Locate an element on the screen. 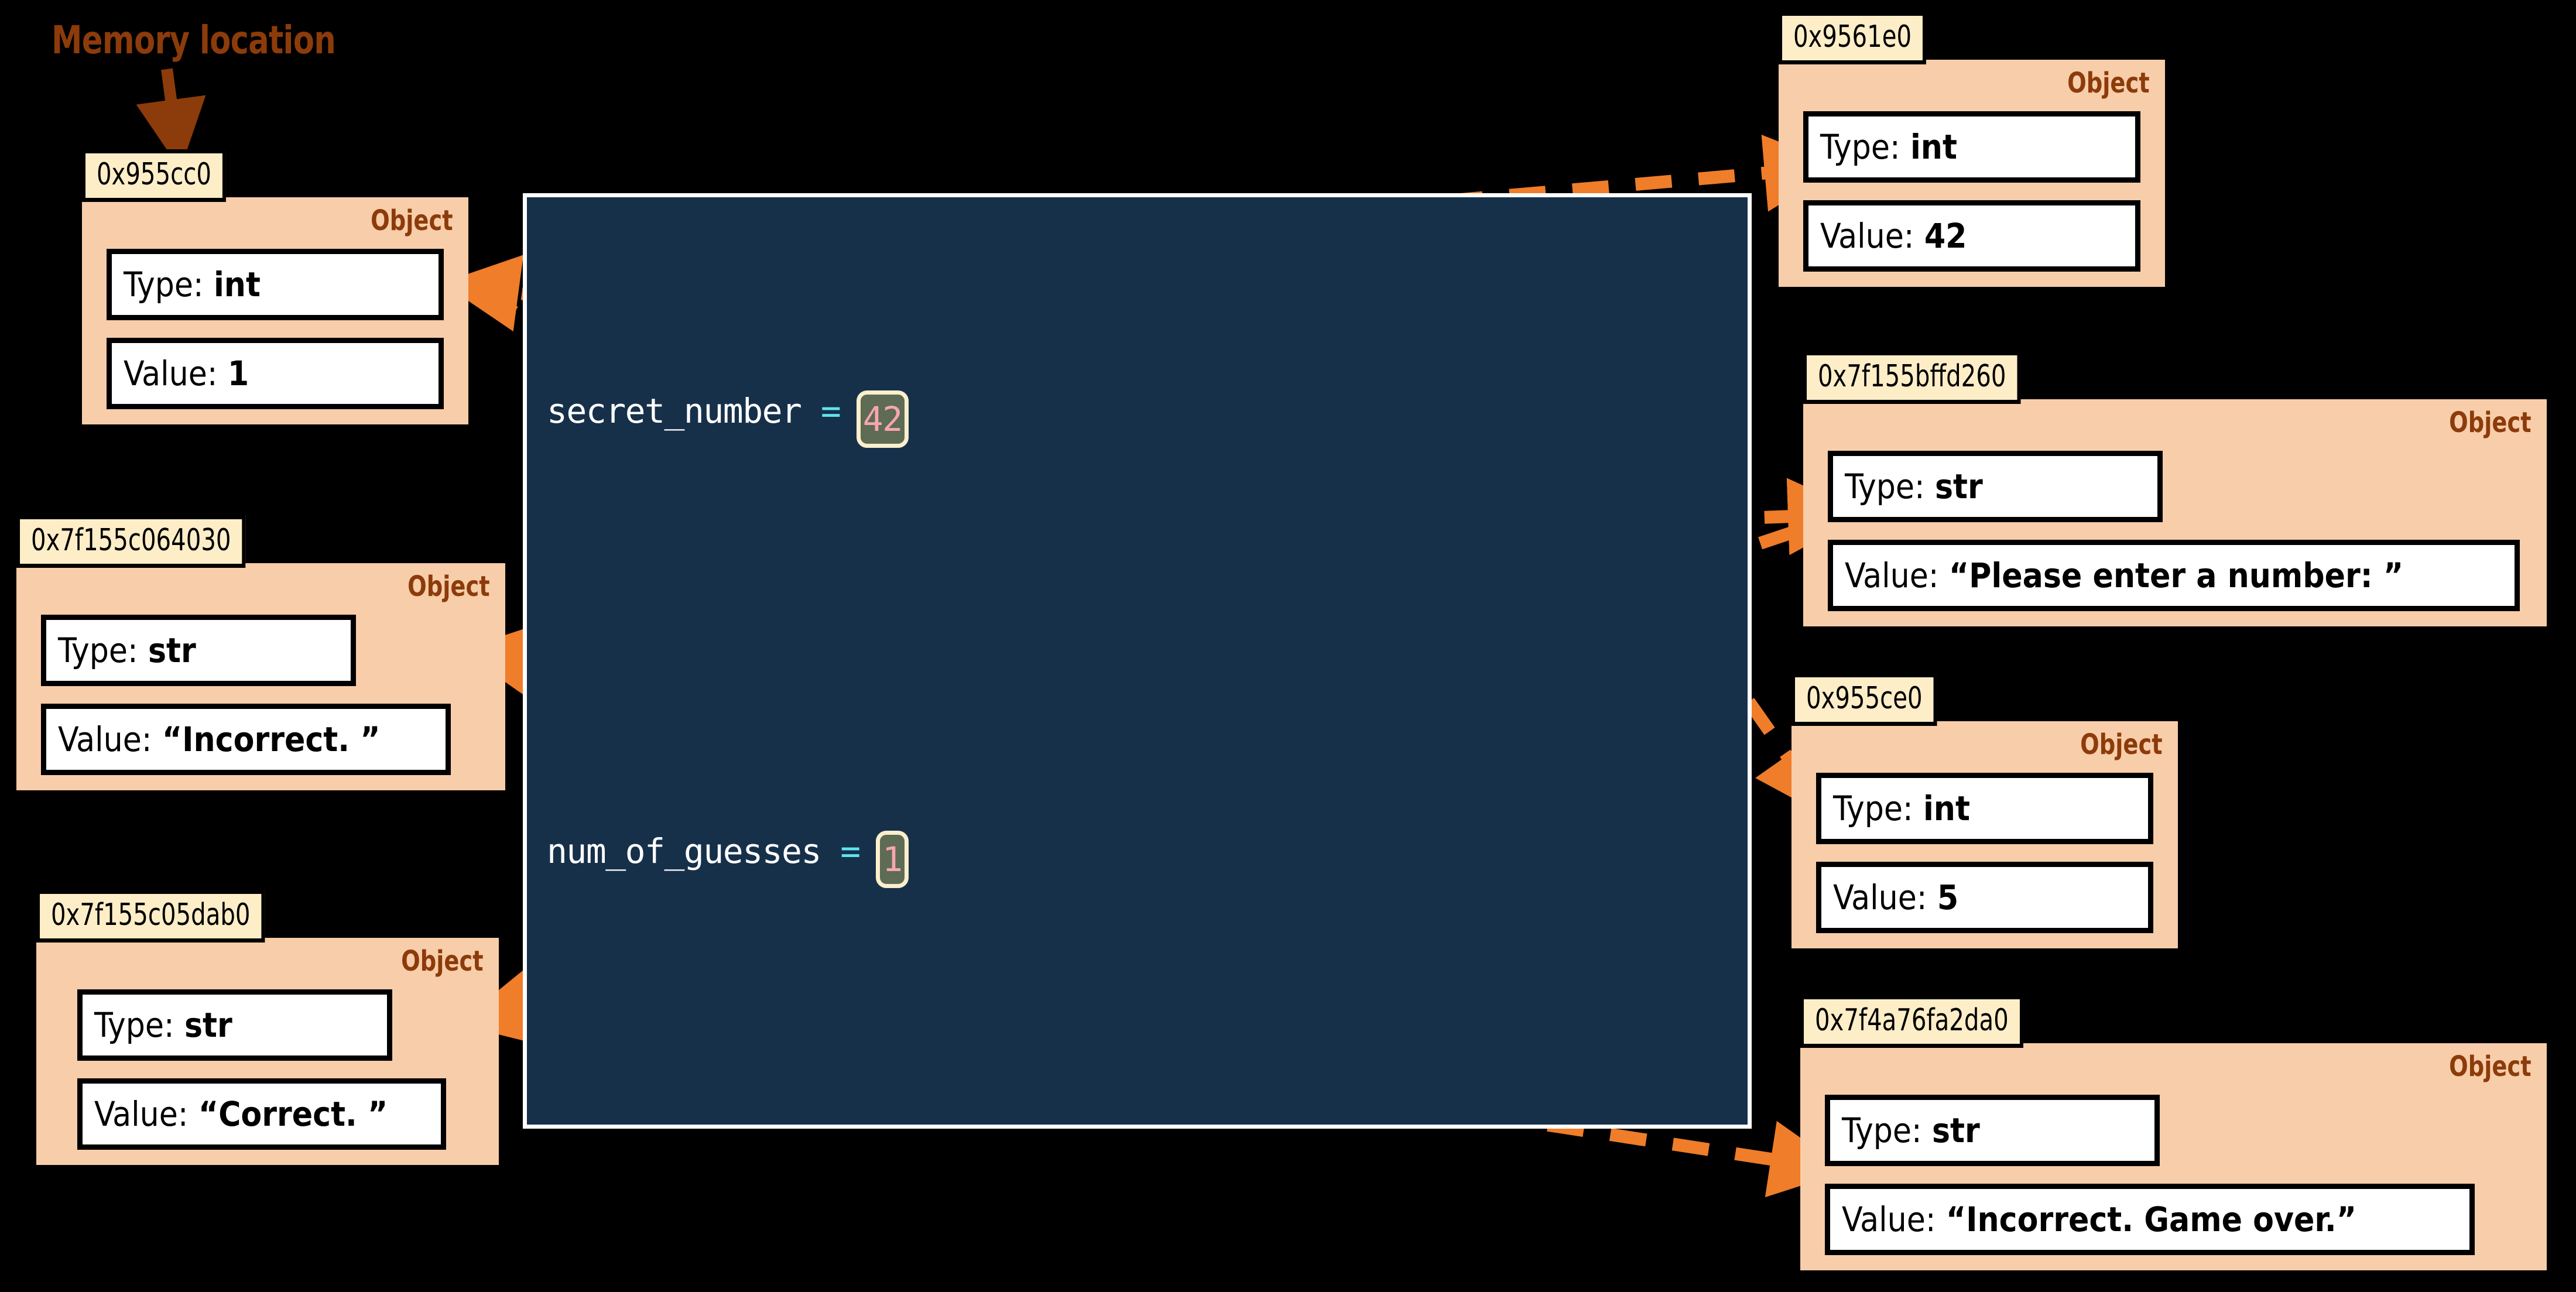 Image resolution: width=2576 pixels, height=1292 pixels. object-body: Object Type: str Value: “Correct. ” is located at coordinates (267, 1051).